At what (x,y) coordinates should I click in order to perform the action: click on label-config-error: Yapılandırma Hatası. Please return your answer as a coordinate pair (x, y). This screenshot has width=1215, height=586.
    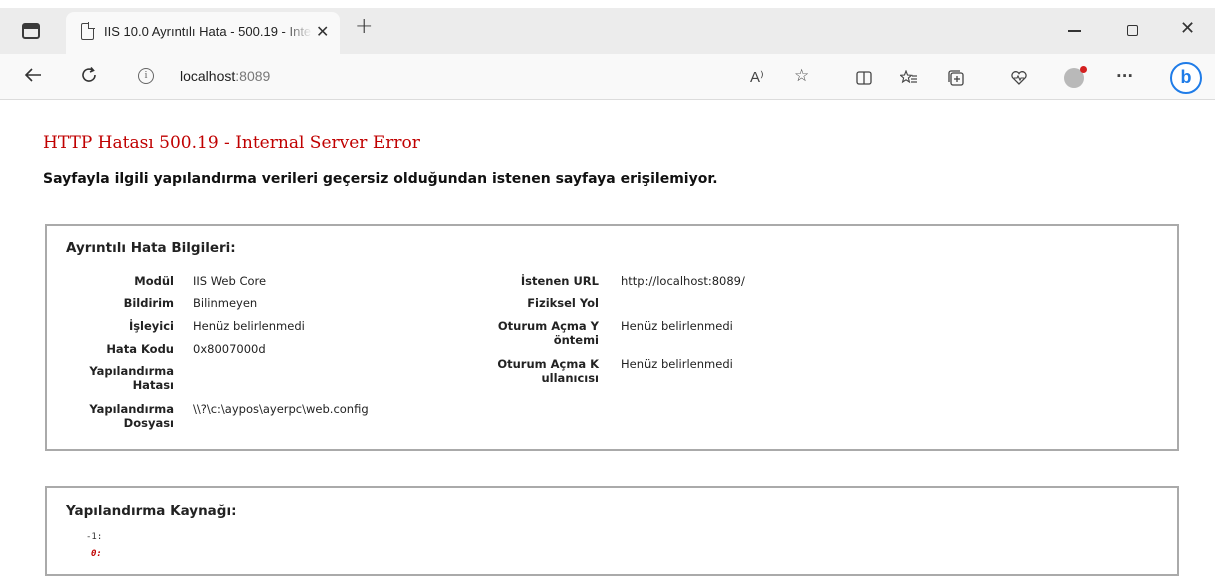
    Looking at the image, I should click on (131, 378).